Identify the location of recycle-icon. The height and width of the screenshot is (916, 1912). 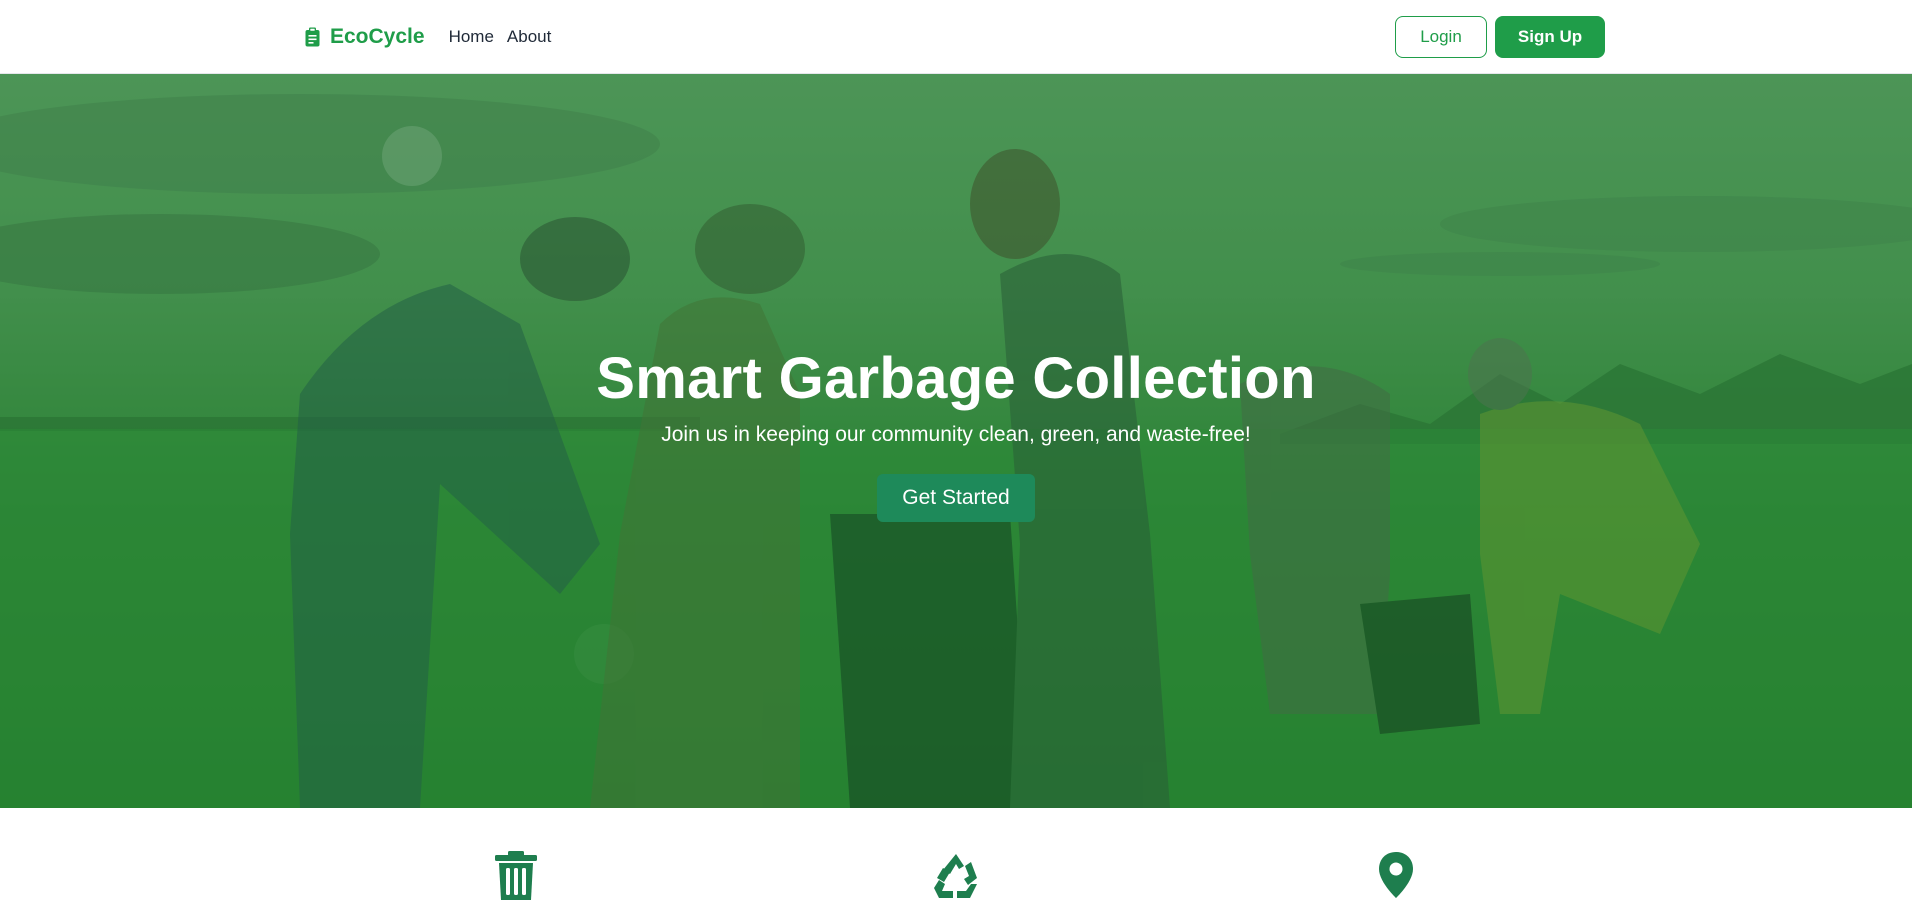
(956, 875).